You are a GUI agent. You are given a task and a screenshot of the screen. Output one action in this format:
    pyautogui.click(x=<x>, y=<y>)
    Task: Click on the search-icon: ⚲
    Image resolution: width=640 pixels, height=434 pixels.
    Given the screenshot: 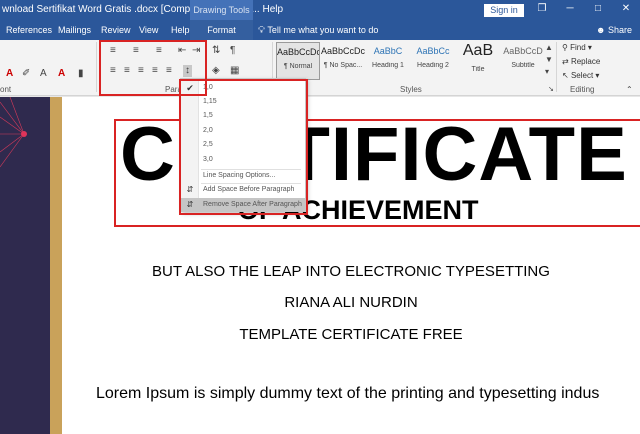 What is the action you would take?
    pyautogui.click(x=565, y=47)
    